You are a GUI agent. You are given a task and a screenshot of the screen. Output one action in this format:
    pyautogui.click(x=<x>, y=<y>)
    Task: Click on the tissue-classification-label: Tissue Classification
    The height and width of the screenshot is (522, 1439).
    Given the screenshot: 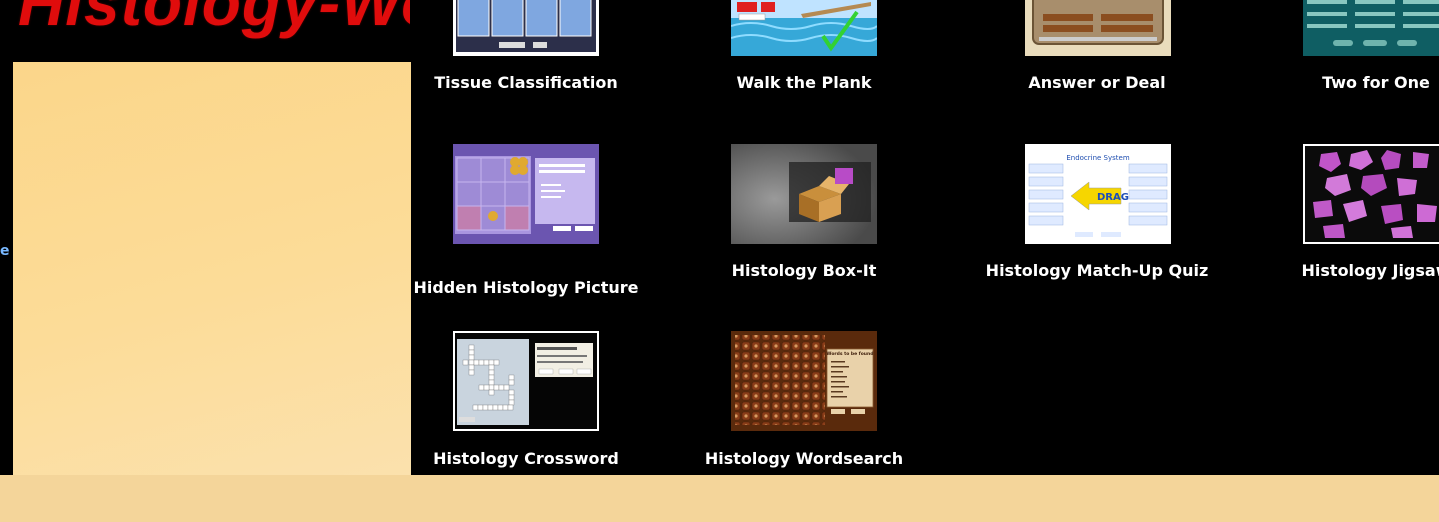 What is the action you would take?
    pyautogui.click(x=525, y=82)
    